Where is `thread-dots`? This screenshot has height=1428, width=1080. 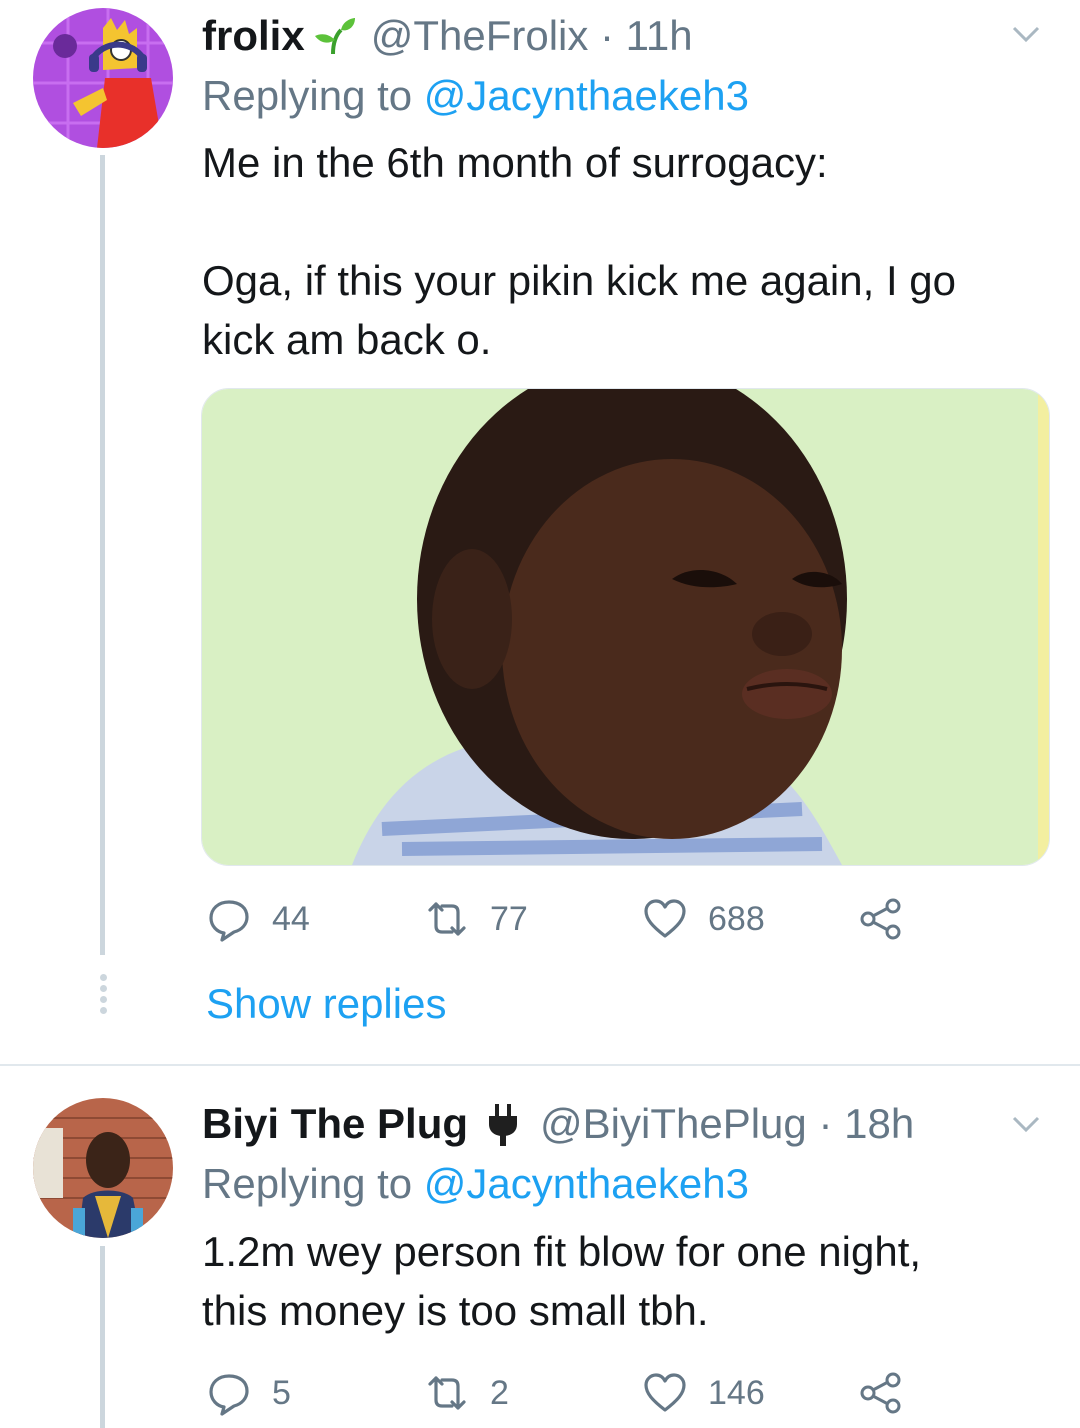 thread-dots is located at coordinates (103, 994).